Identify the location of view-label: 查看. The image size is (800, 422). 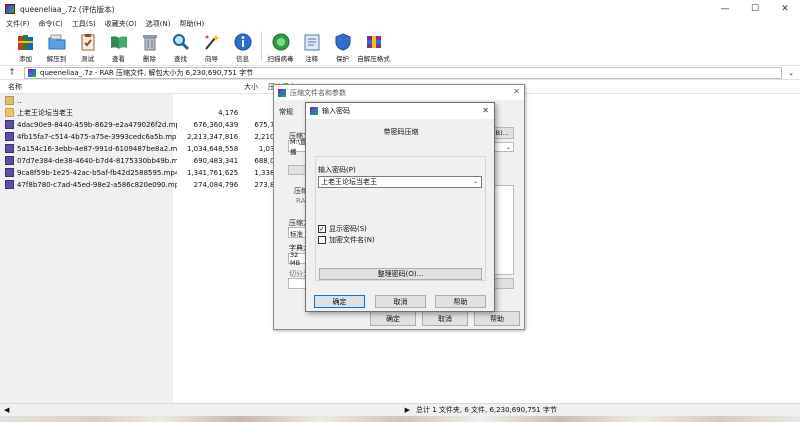
(118, 59).